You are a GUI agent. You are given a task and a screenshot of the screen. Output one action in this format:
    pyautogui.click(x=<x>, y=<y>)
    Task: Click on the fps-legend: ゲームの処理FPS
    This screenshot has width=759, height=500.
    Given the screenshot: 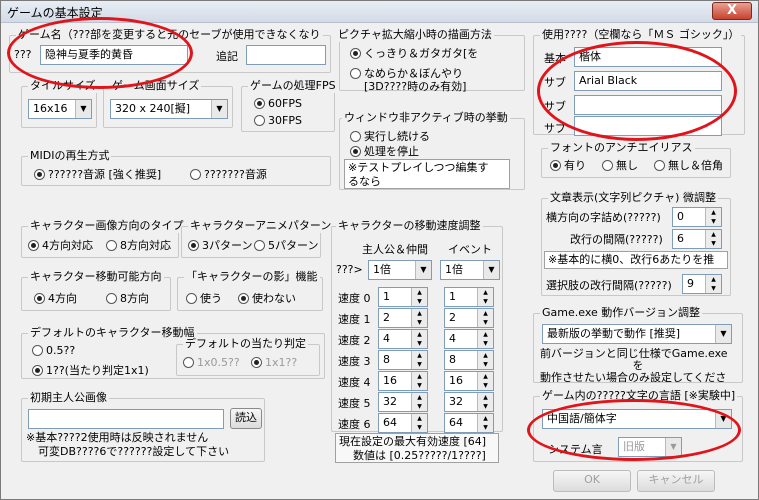 What is the action you would take?
    pyautogui.click(x=293, y=86)
    